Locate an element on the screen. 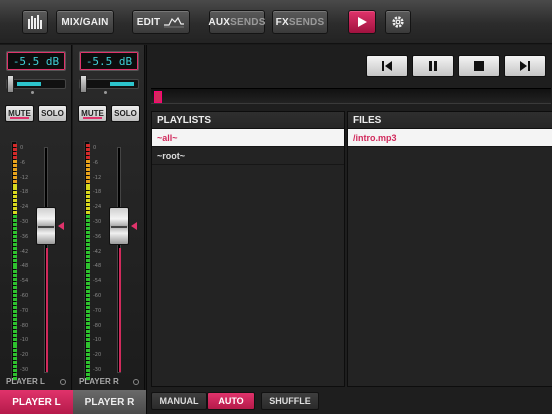  settings-button is located at coordinates (398, 22).